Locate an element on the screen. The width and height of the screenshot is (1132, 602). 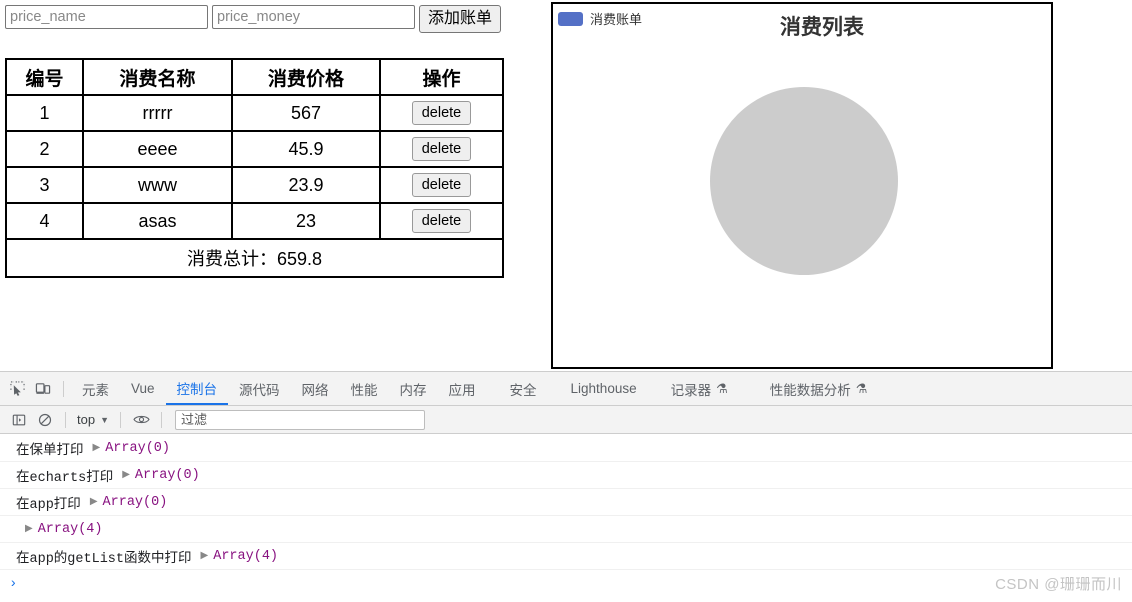
log-message: 在app打印 is located at coordinates (48, 505).